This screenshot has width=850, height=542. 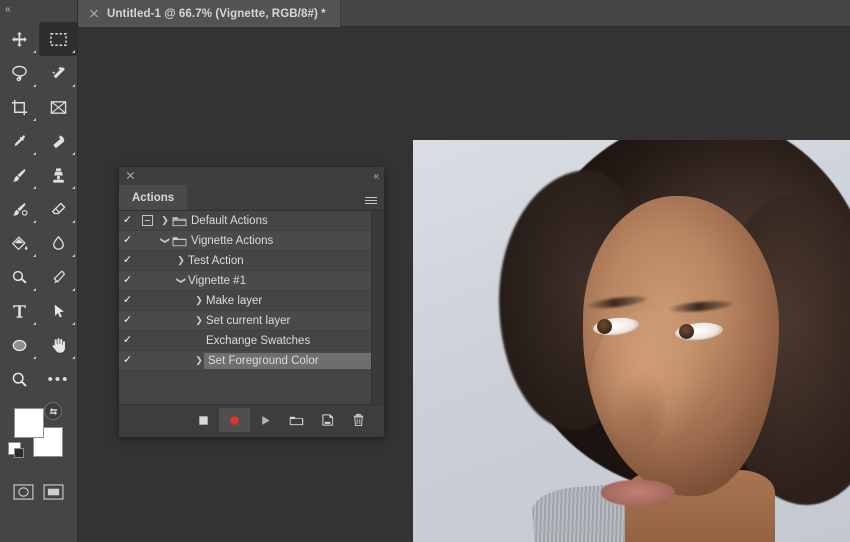 I want to click on dodge-tool, so click(x=19, y=277).